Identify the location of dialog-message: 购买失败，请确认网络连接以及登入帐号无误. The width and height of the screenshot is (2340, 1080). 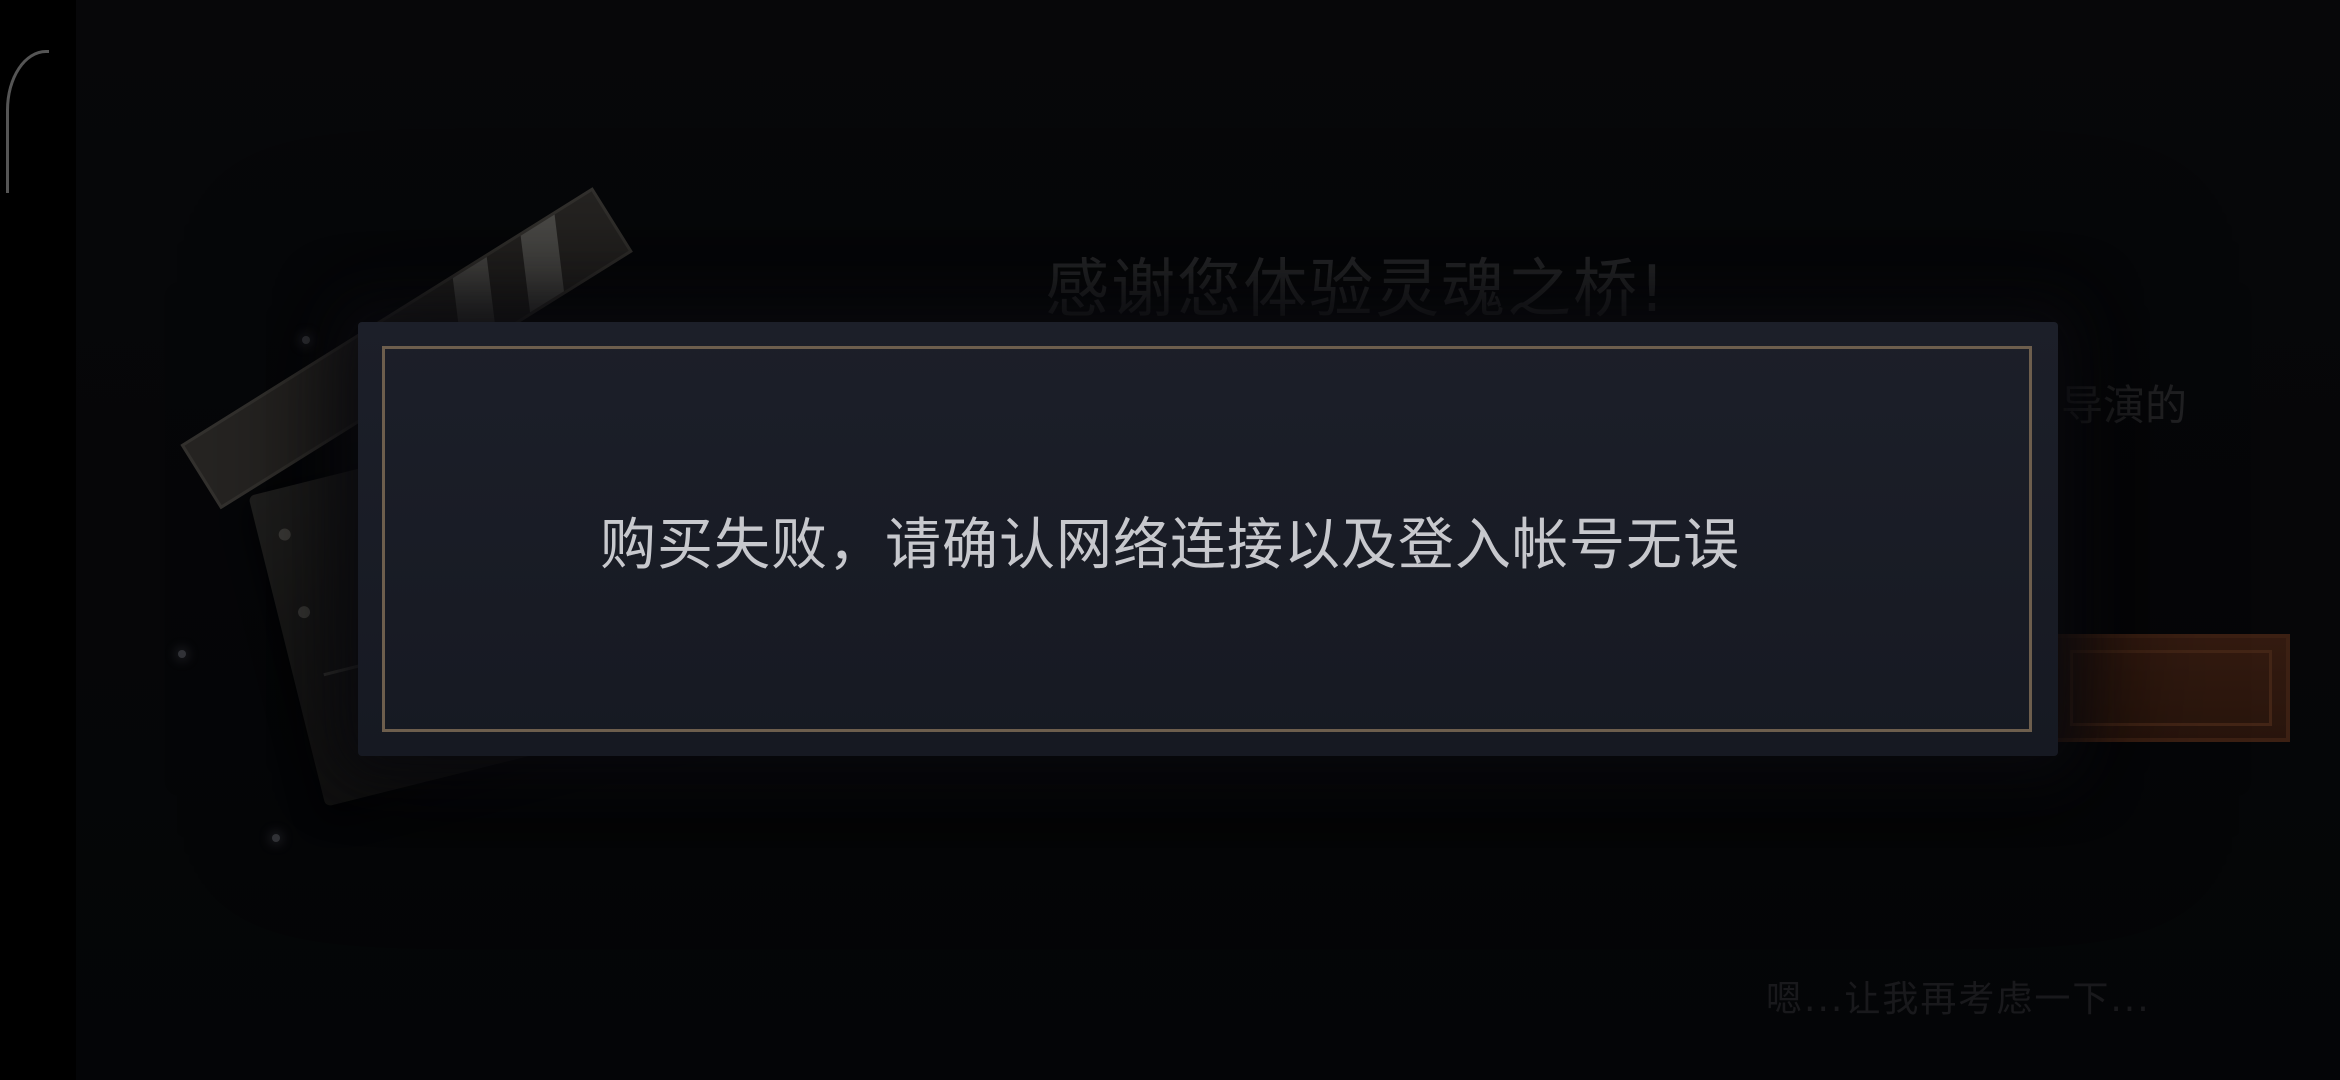
(1170, 545).